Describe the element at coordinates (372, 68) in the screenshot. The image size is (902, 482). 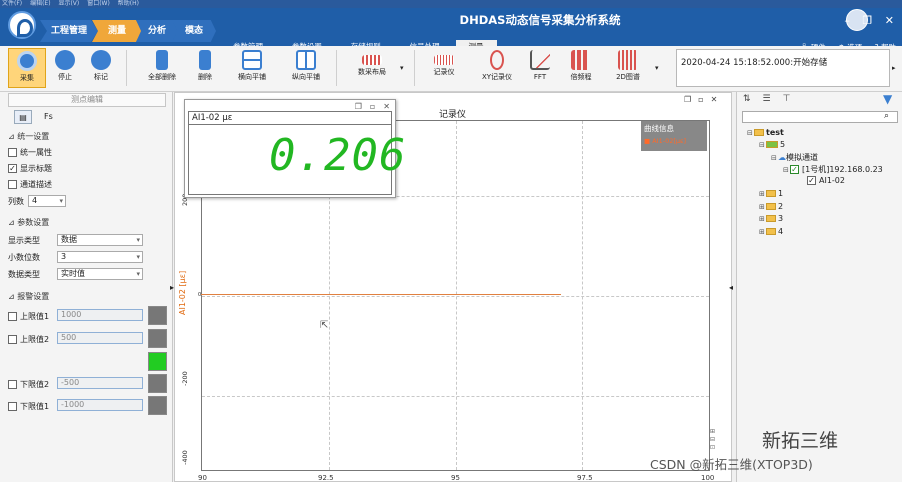
I see `layout-button: 数采布局` at that location.